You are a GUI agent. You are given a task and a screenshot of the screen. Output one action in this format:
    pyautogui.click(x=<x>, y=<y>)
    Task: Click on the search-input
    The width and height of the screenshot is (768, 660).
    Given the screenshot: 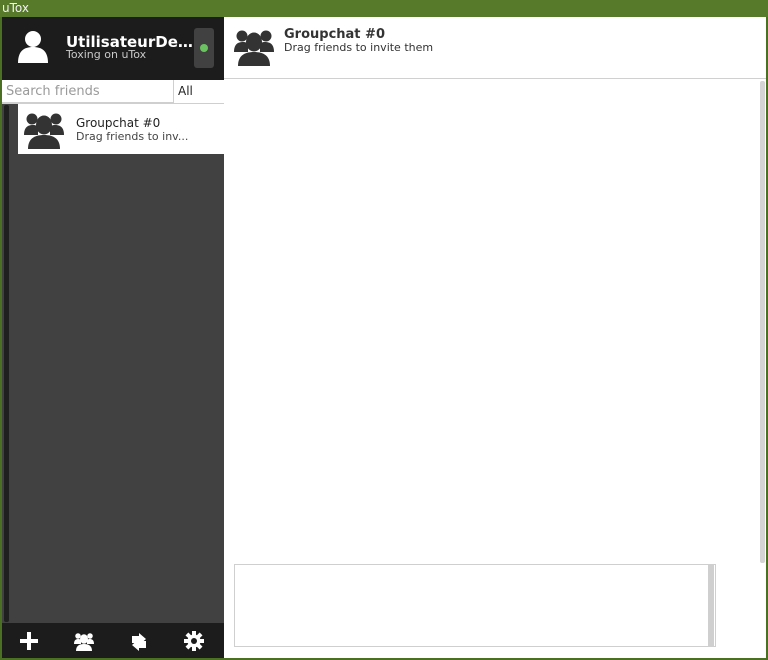 What is the action you would take?
    pyautogui.click(x=88, y=91)
    